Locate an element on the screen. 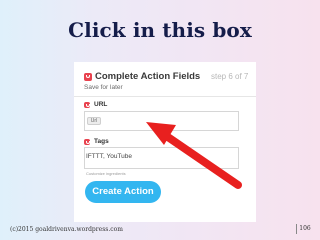 The height and width of the screenshot is (240, 320). save-for-later-link: Save for later is located at coordinates (103, 87).